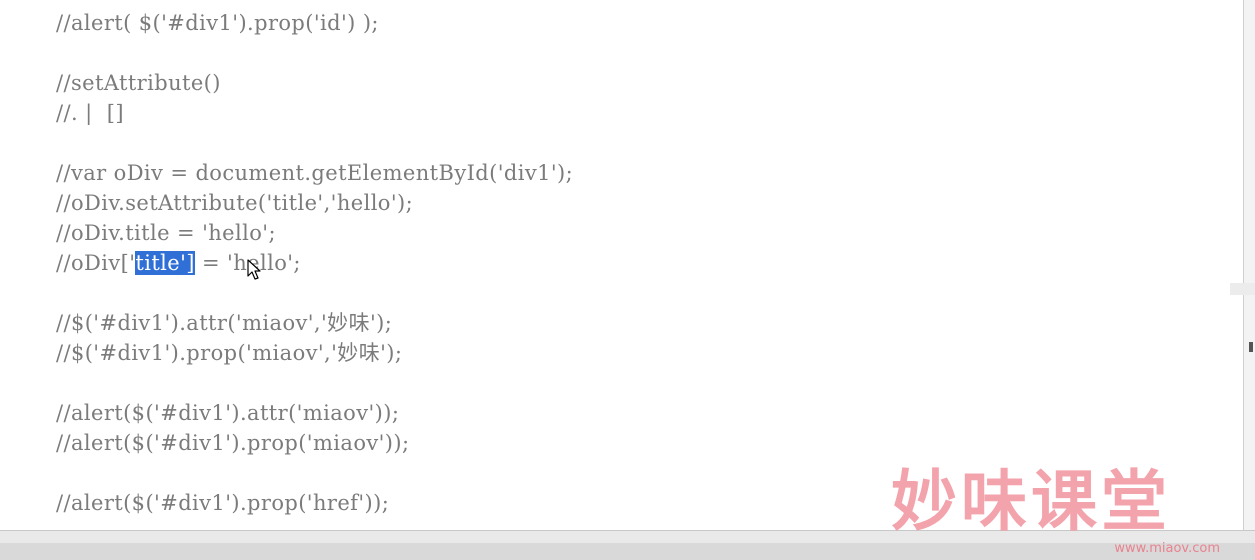  I want to click on scroll-marker, so click(1251, 347).